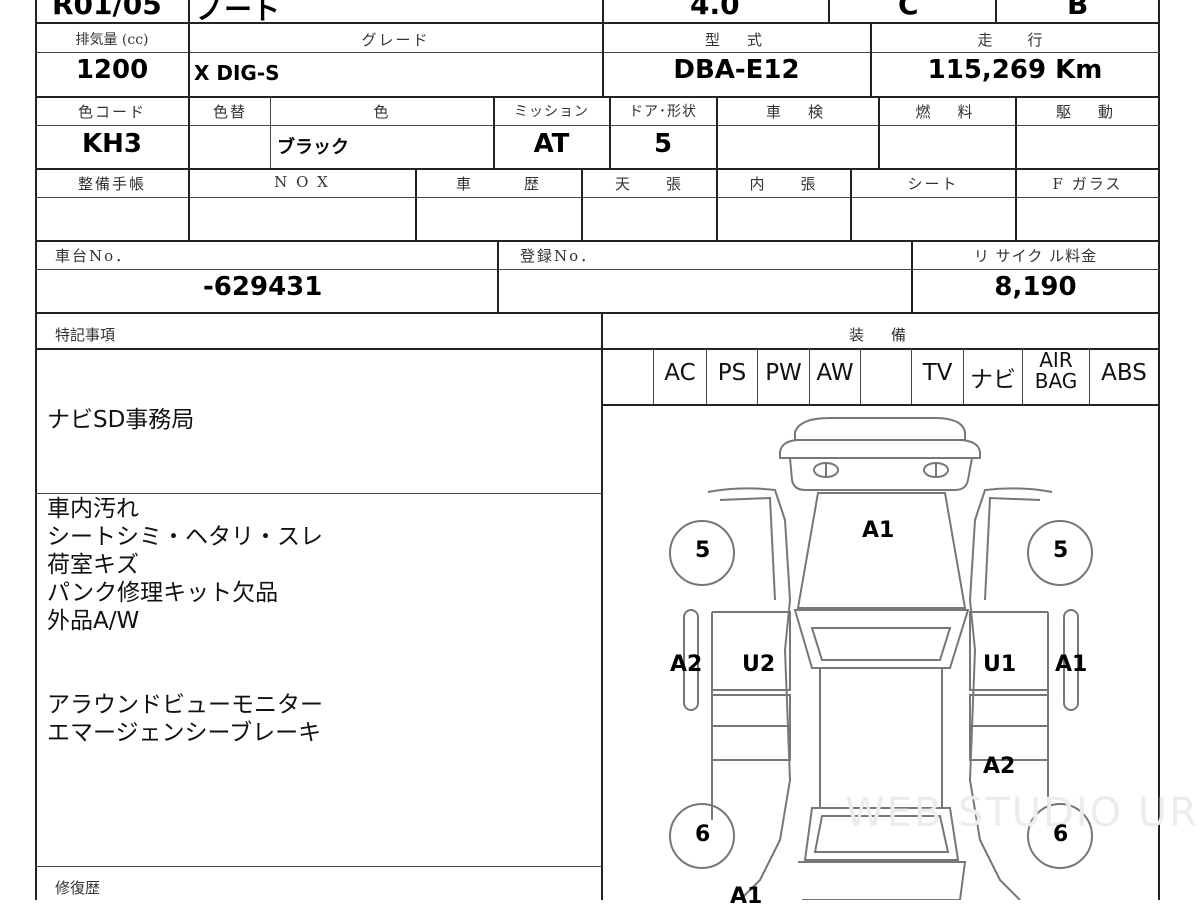 This screenshot has height=909, width=1200. I want to click on car-name-value: ノート, so click(238, 13).